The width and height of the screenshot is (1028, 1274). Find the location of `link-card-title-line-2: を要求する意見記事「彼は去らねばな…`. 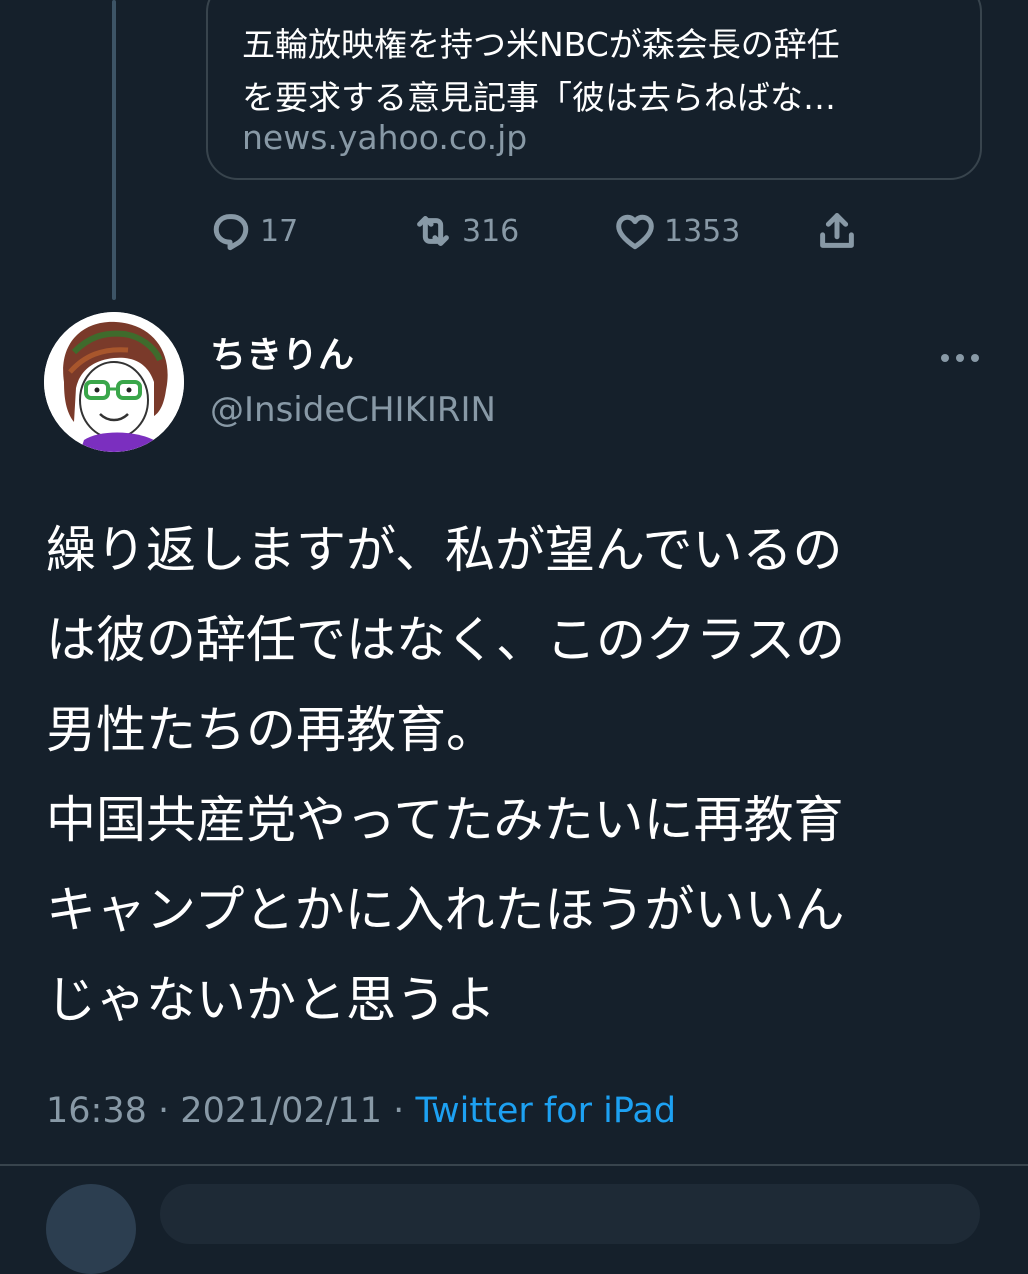

link-card-title-line-2: を要求する意見記事「彼は去らねばな… is located at coordinates (539, 97).